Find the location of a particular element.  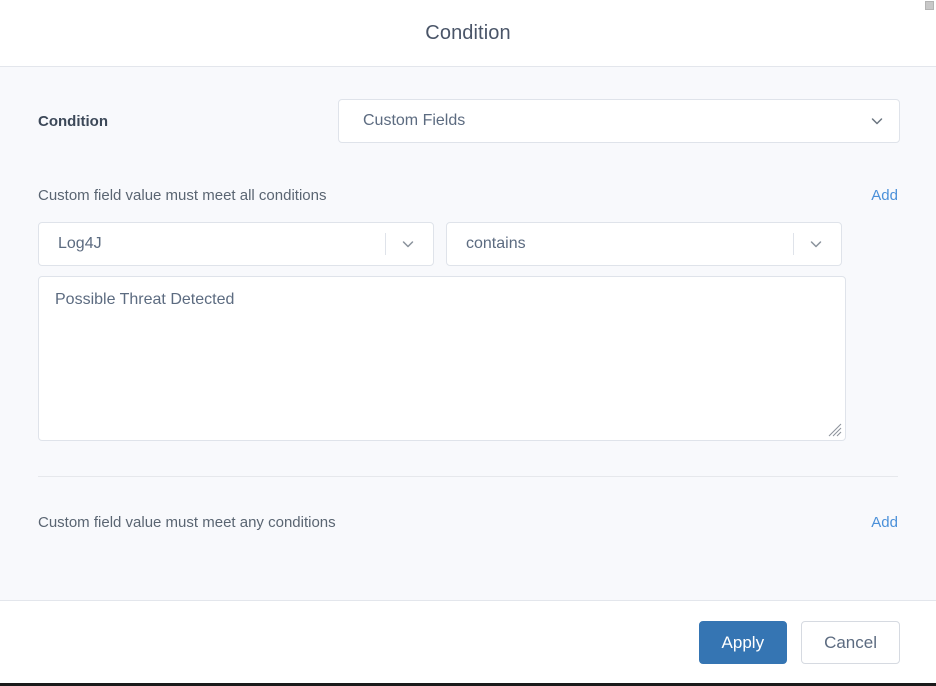

operator-select: contains is located at coordinates (644, 244).